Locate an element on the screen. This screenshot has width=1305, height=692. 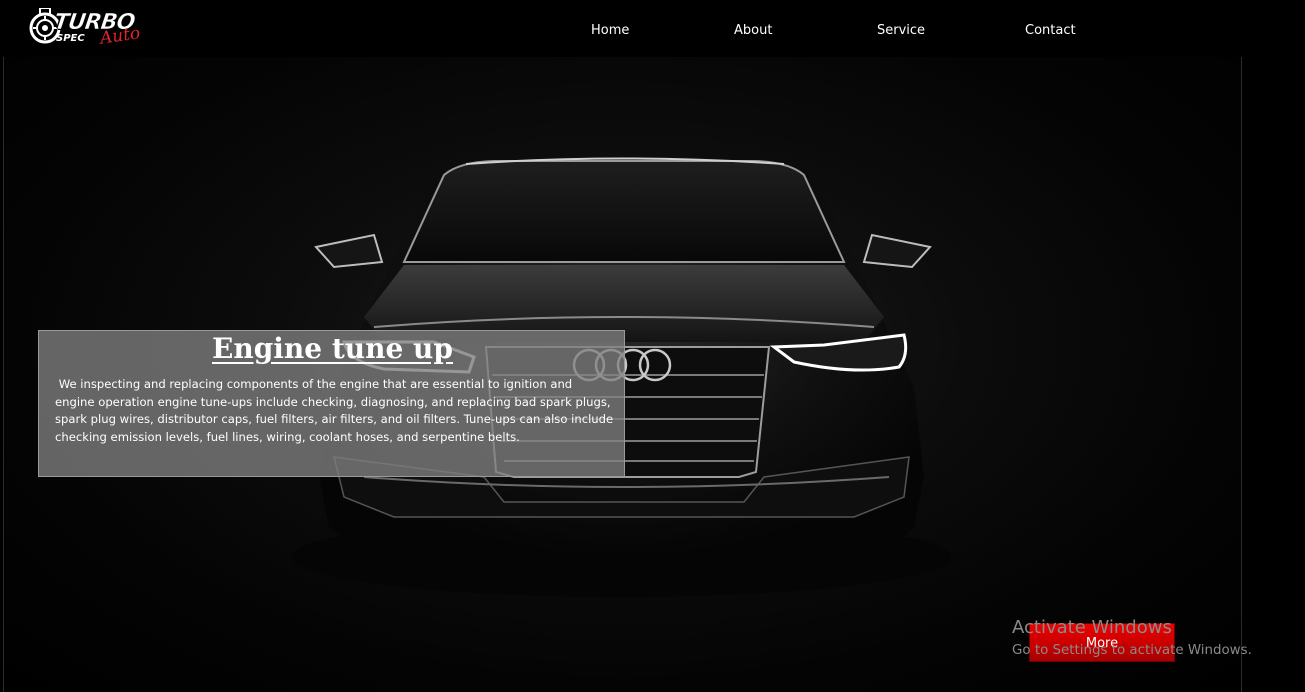
nav-about: About is located at coordinates (753, 30).